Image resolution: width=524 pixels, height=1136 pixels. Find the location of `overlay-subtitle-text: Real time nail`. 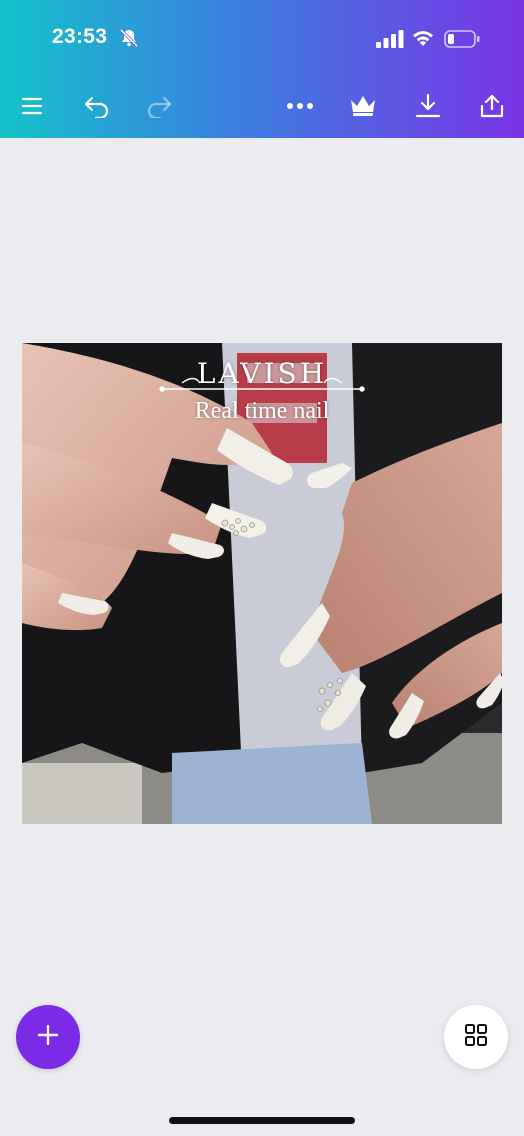

overlay-subtitle-text: Real time nail is located at coordinates (262, 411).